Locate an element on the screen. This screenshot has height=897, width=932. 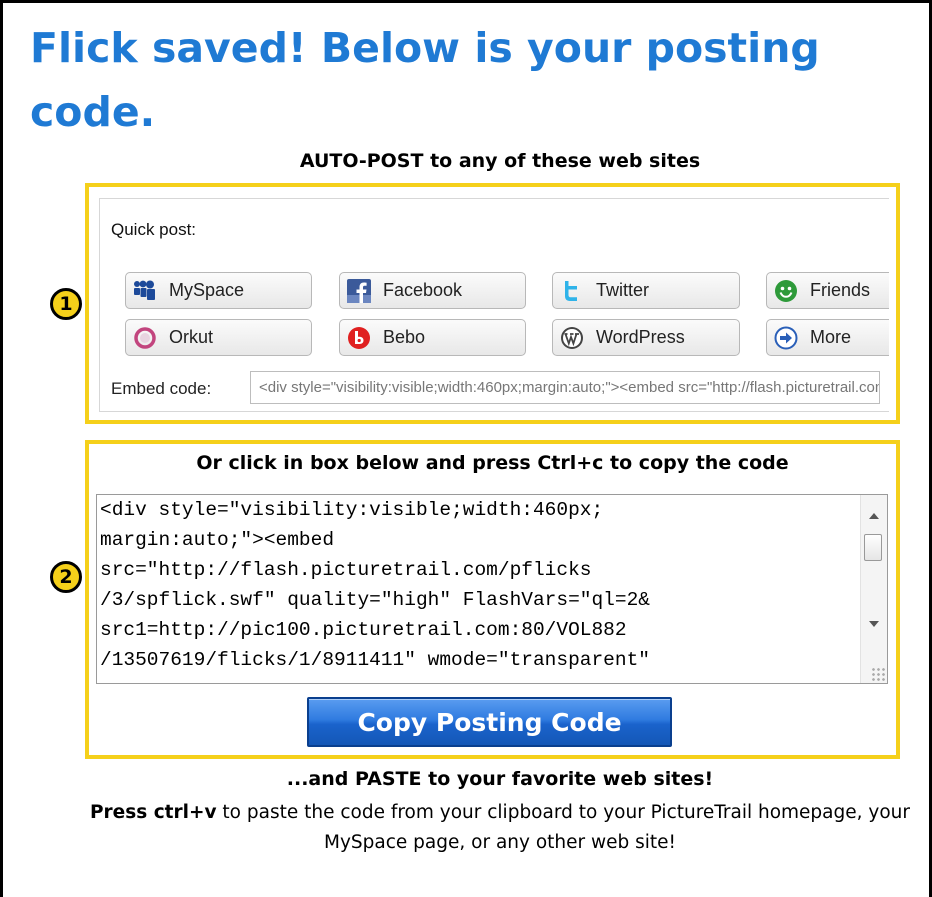
bebo-button: Bebo is located at coordinates (432, 337).